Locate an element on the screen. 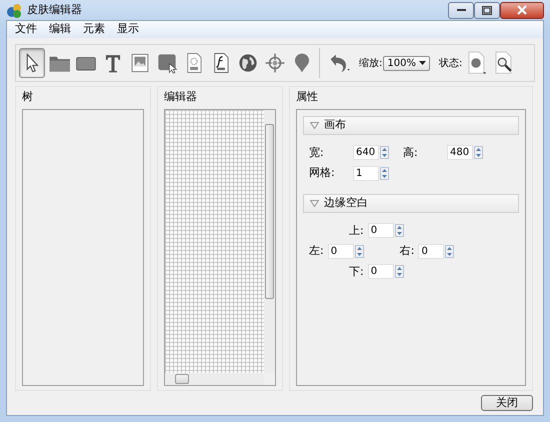 The height and width of the screenshot is (422, 550). panel-title: 树 is located at coordinates (28, 97).